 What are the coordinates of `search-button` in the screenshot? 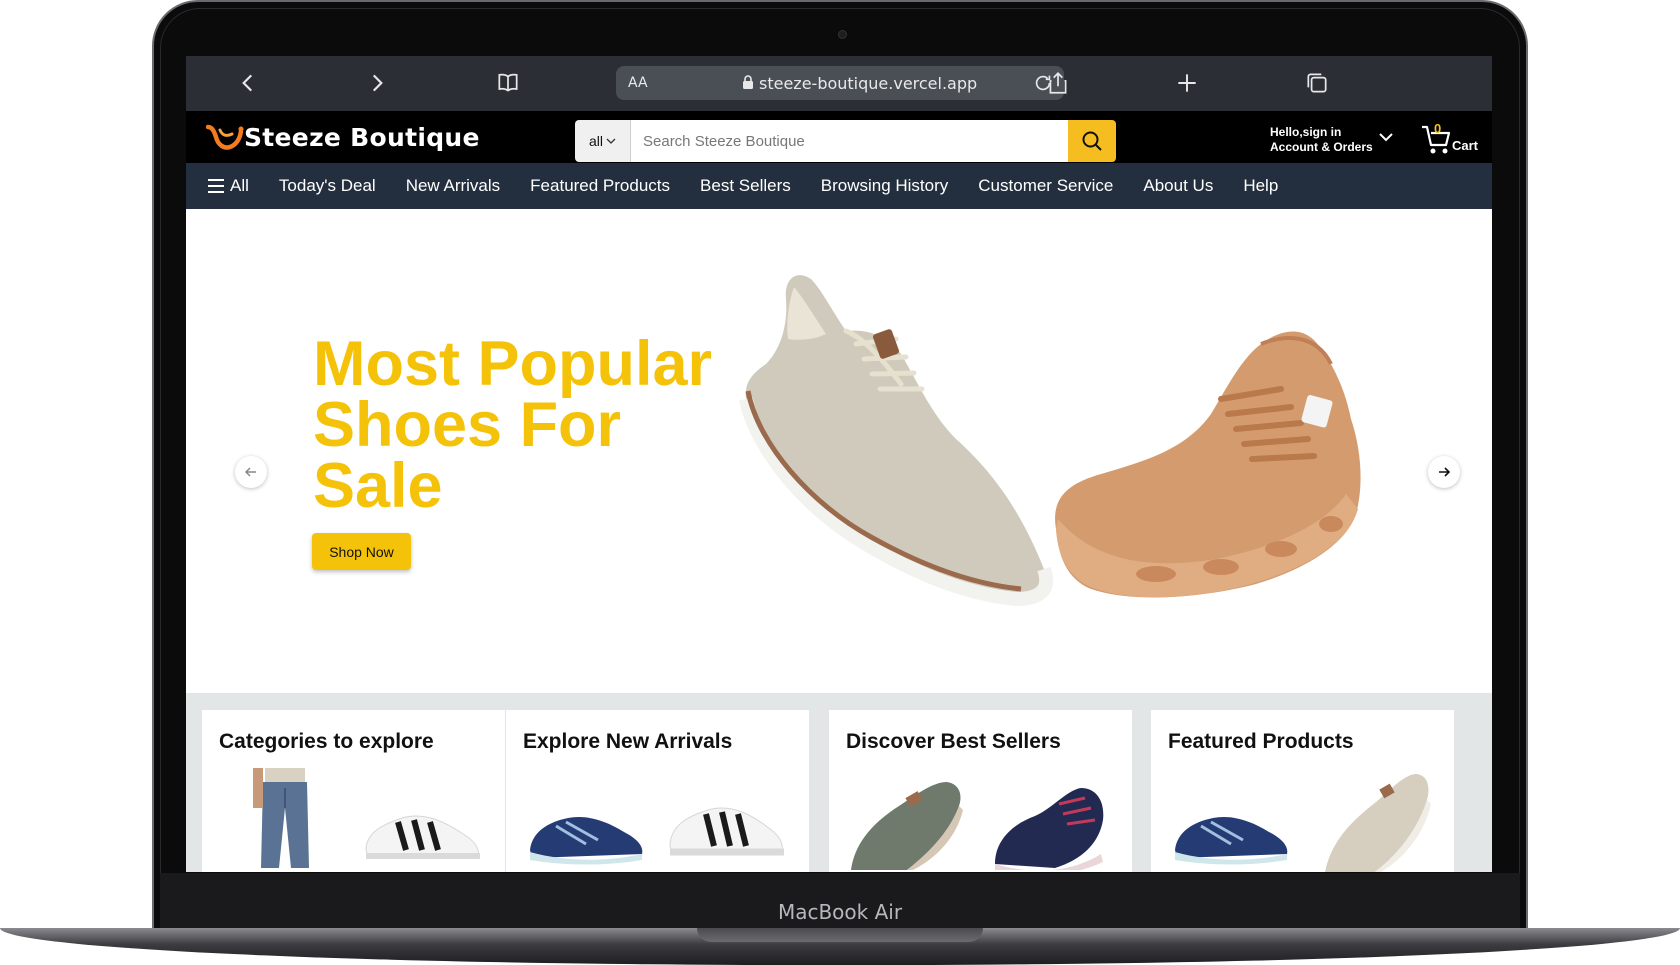 It's located at (1092, 141).